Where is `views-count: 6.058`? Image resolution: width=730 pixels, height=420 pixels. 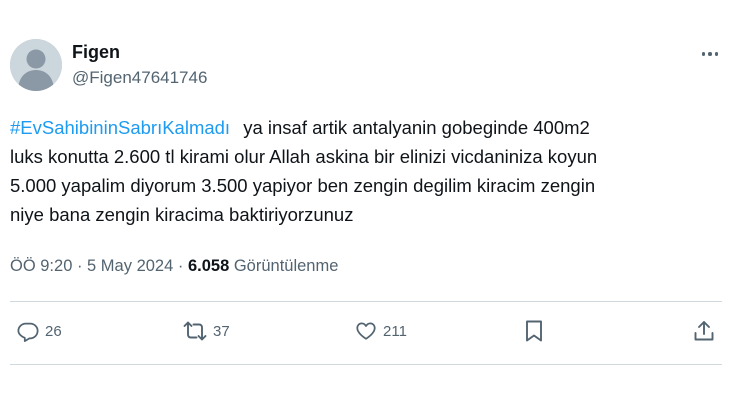
views-count: 6.058 is located at coordinates (208, 266).